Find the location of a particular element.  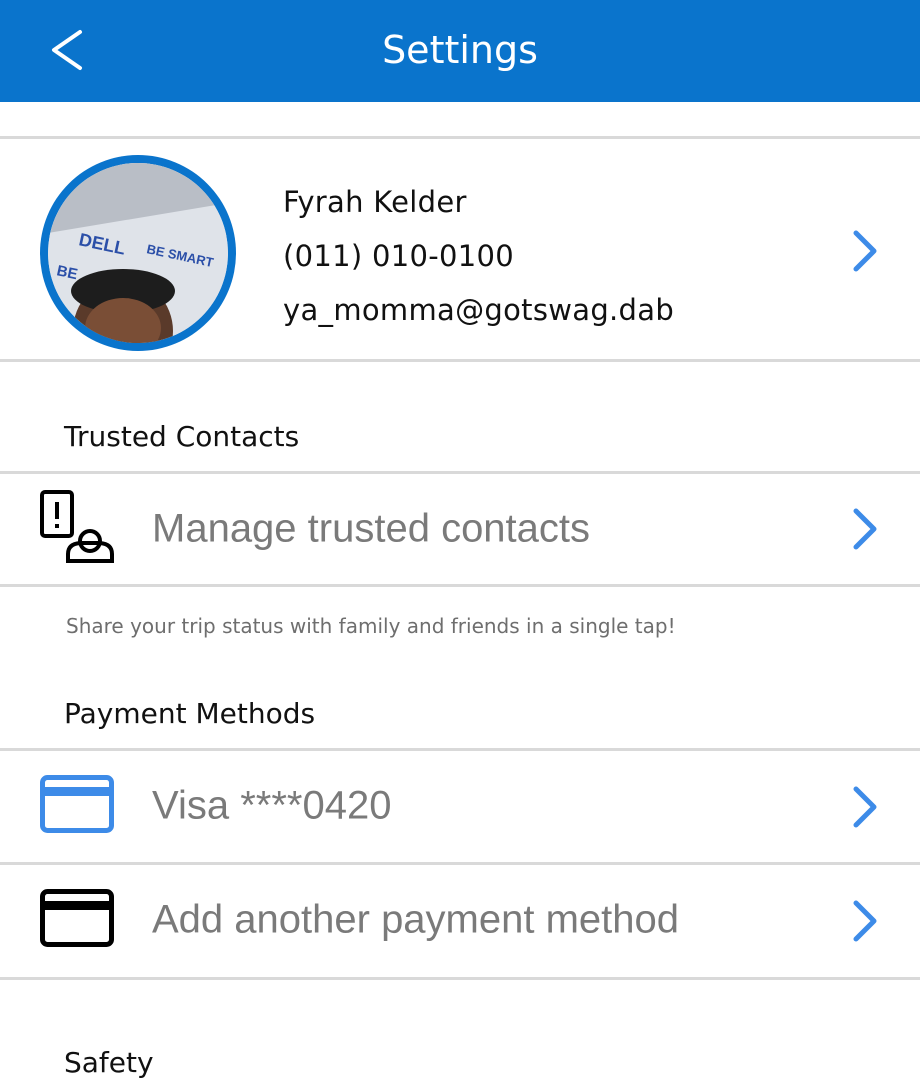

profile-phone: (011) 010-0100 is located at coordinates (399, 256).